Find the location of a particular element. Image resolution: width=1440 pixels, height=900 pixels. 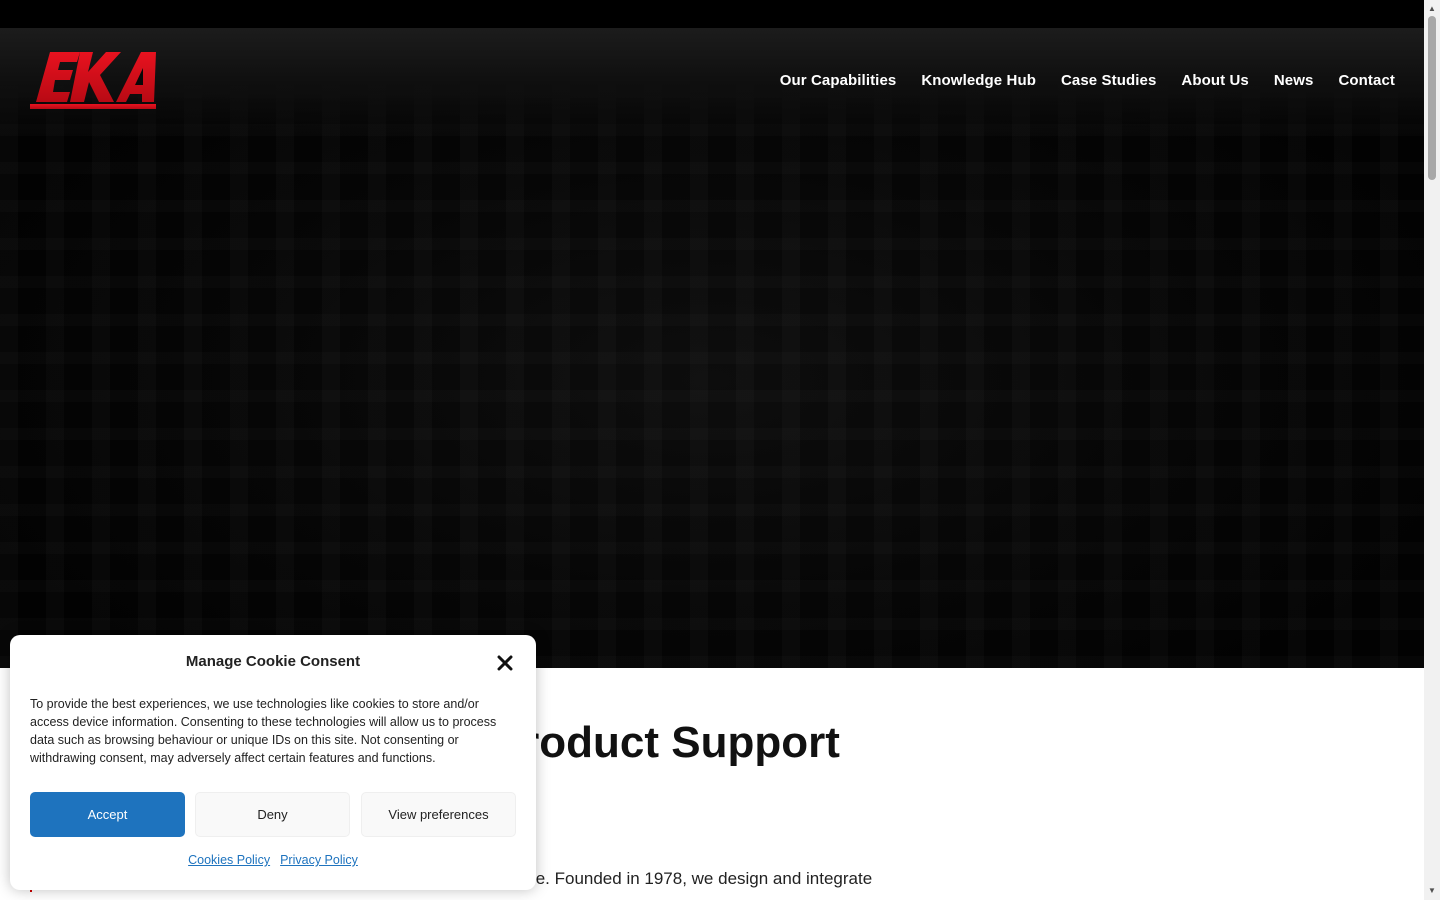

eka-logo-mark is located at coordinates (93, 80).